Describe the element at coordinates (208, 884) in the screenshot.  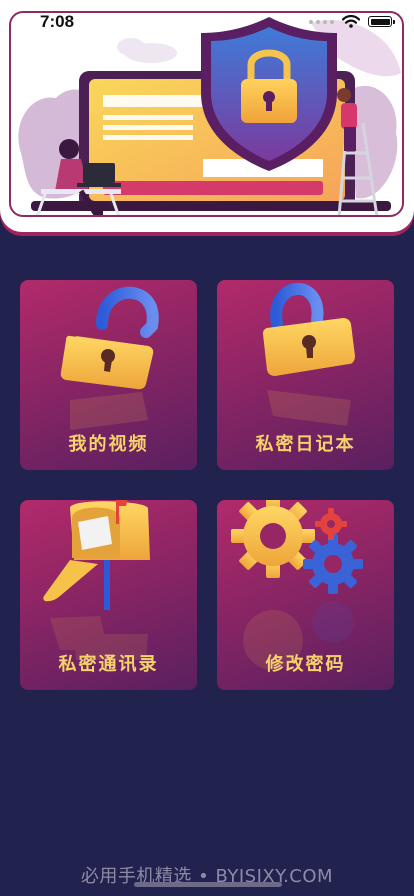
I see `home-indicator` at that location.